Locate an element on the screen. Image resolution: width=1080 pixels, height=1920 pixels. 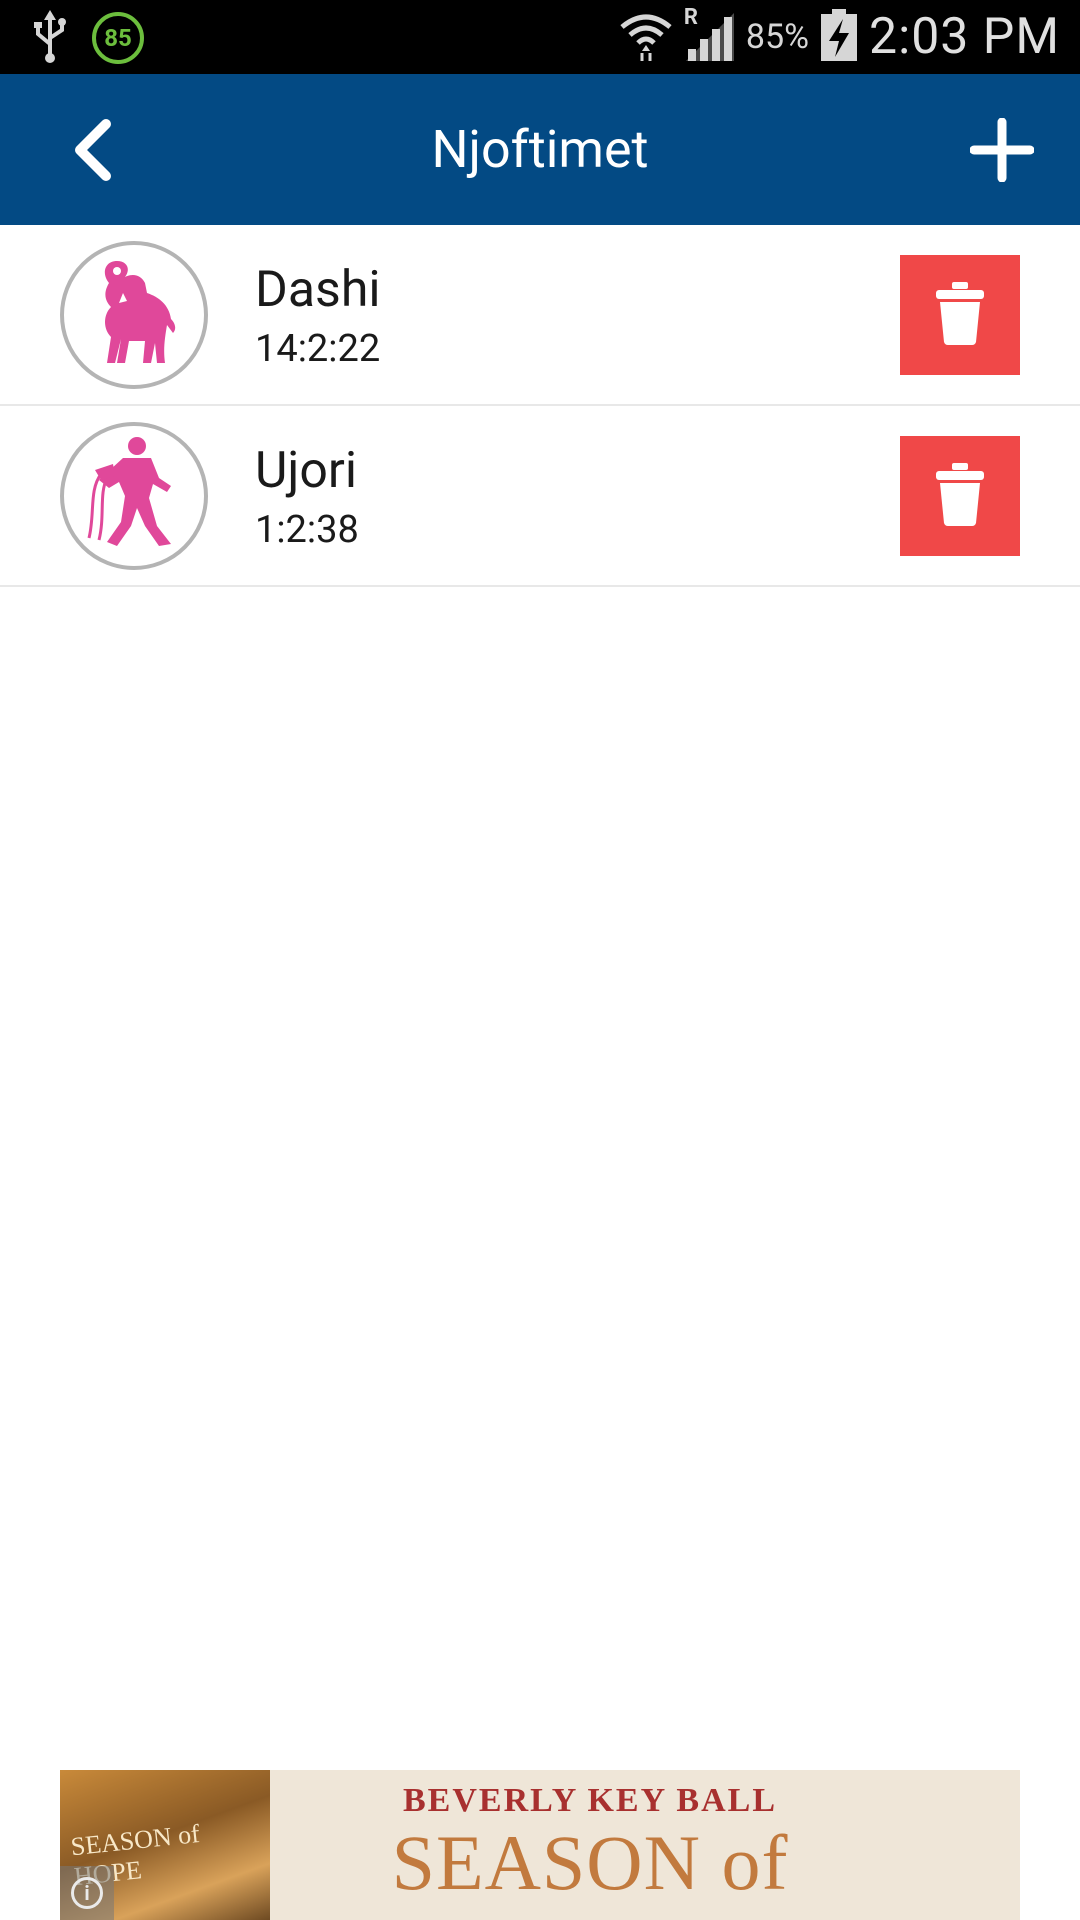
battery-charging-icon is located at coordinates (839, 37).